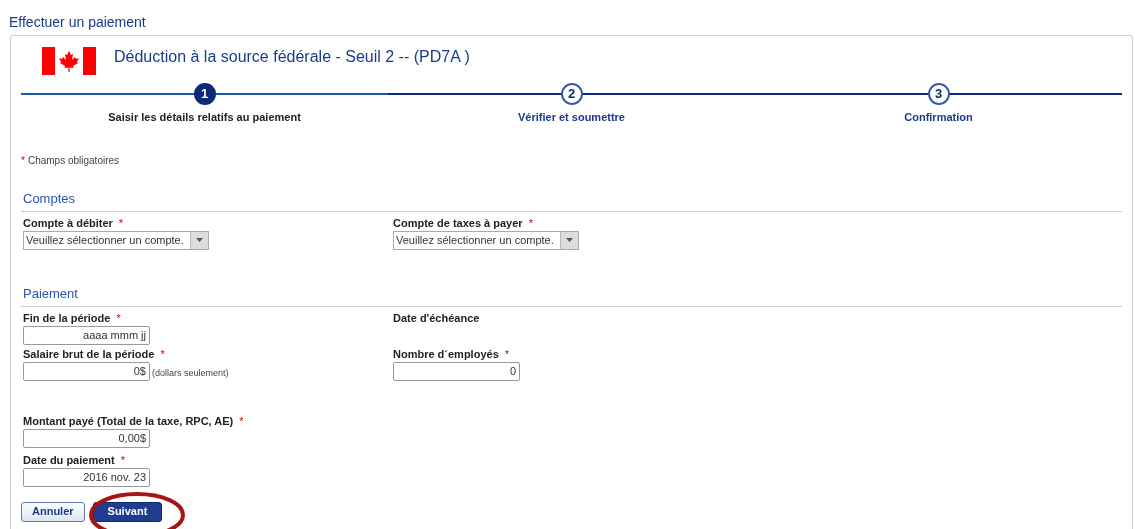 This screenshot has height=529, width=1135. Describe the element at coordinates (938, 94) in the screenshot. I see `step-number: 3` at that location.